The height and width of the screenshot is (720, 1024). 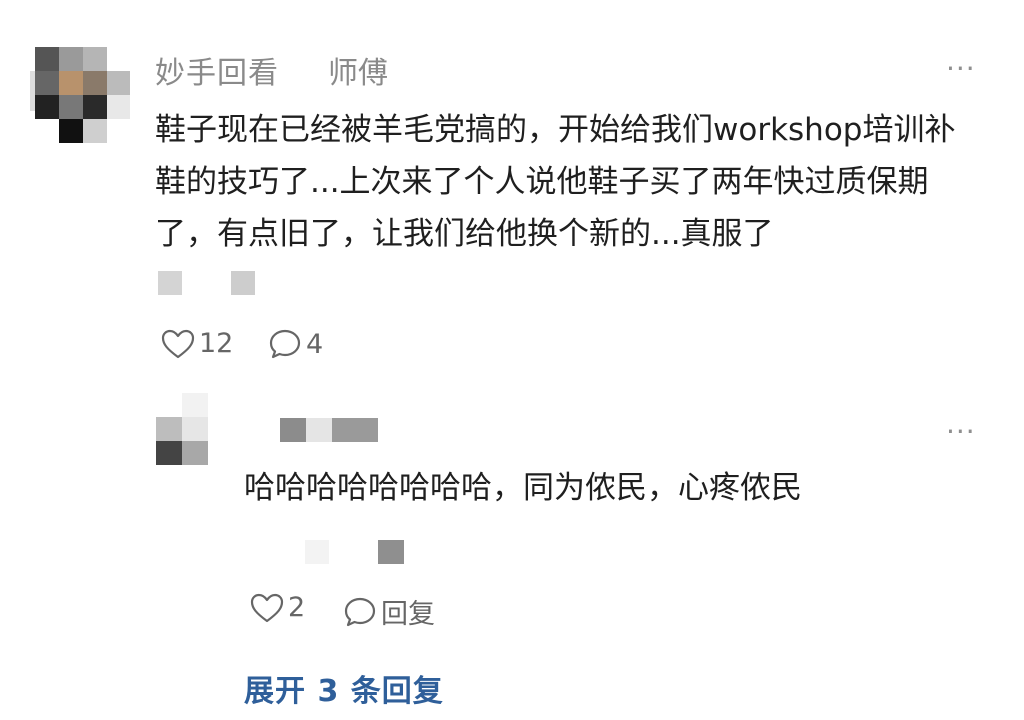 I want to click on reply-text: 哈哈哈哈哈哈哈哈，同为侬民，心疼侬民, so click(x=523, y=488).